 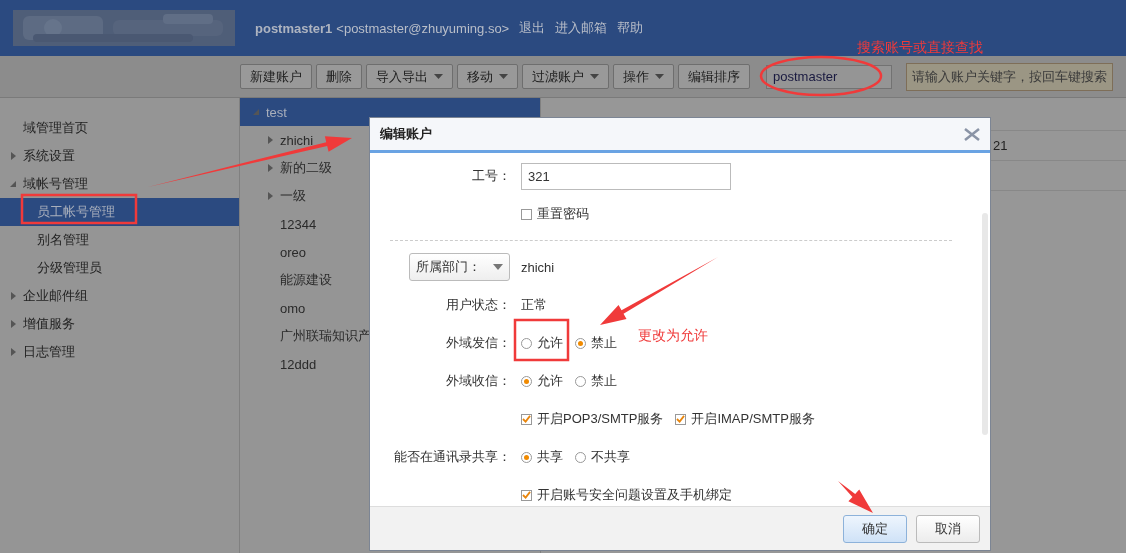 What do you see at coordinates (534, 305) in the screenshot?
I see `field-value: 正常` at bounding box center [534, 305].